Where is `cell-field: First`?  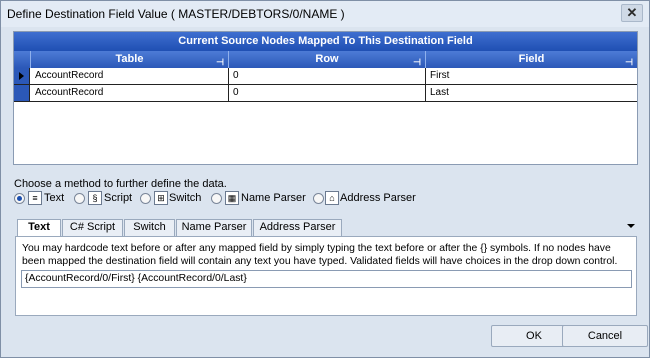 cell-field: First is located at coordinates (531, 76).